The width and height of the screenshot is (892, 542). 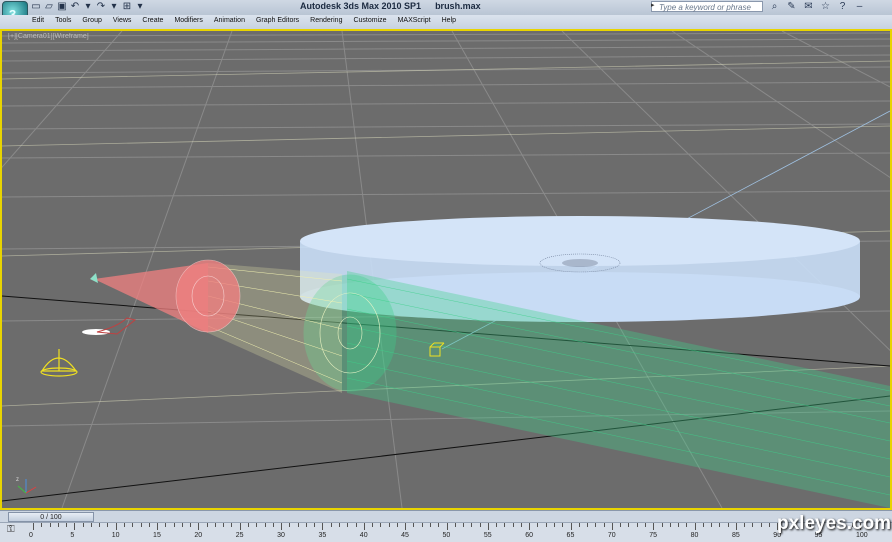 I want to click on open-file-icon: ▱, so click(x=49, y=7).